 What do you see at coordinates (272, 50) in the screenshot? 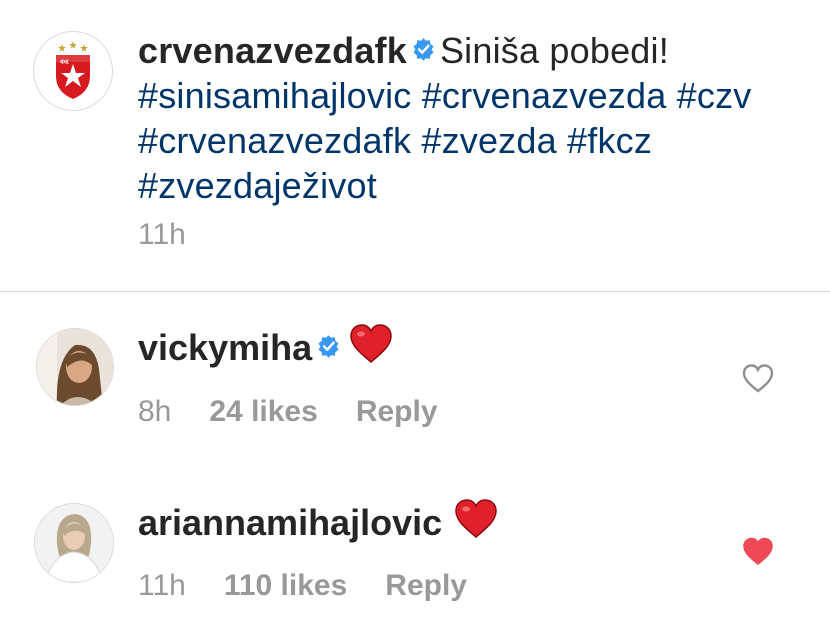
I see `post-username: crvenazvezdafk` at bounding box center [272, 50].